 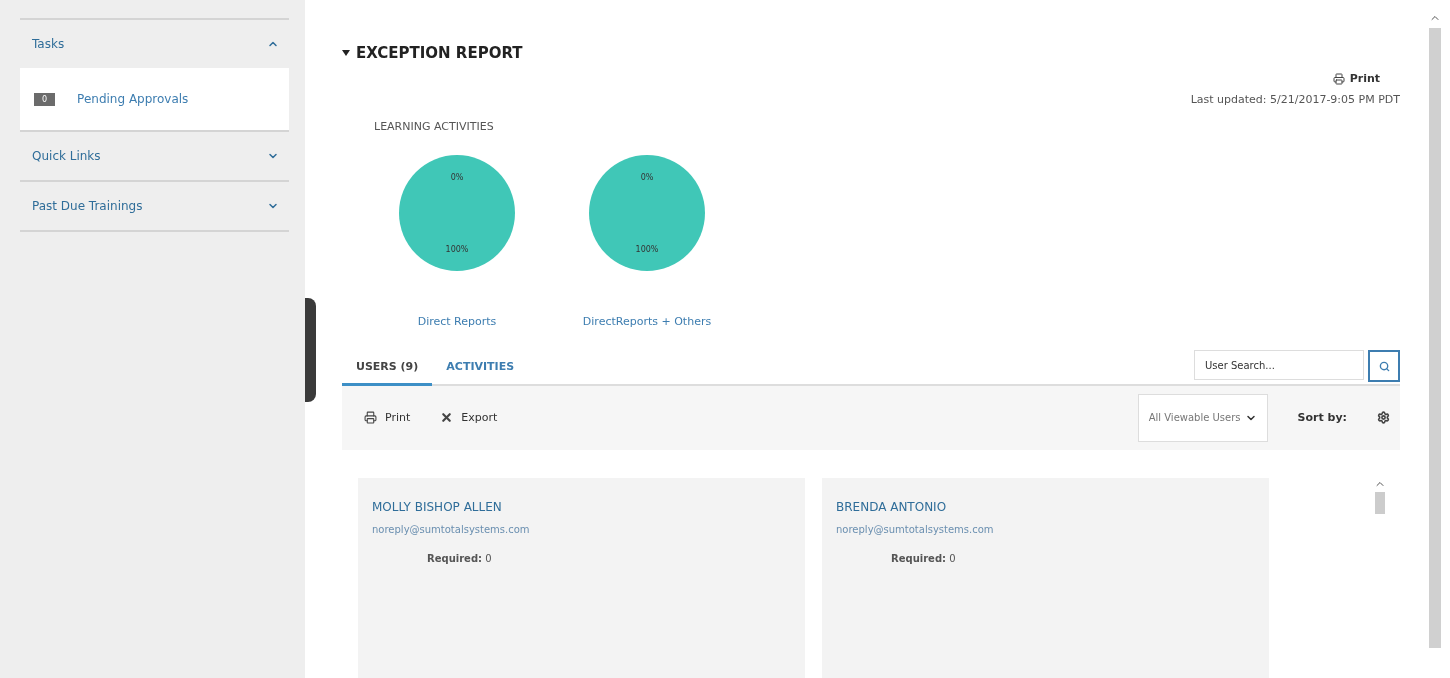 I want to click on sort-label: Sort by:, so click(x=1322, y=418).